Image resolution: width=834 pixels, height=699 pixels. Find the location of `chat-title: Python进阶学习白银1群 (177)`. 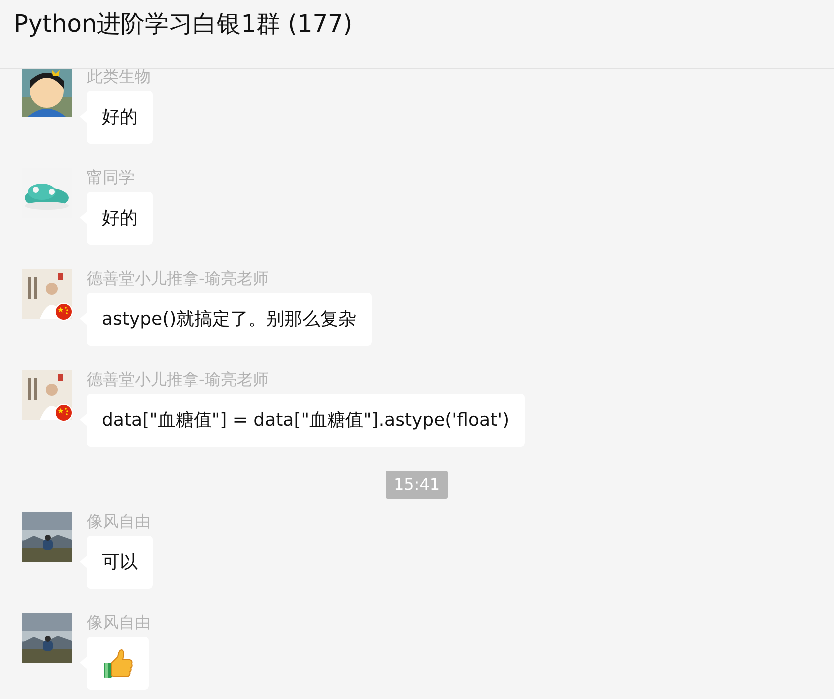

chat-title: Python进阶学习白银1群 (177) is located at coordinates (184, 24).